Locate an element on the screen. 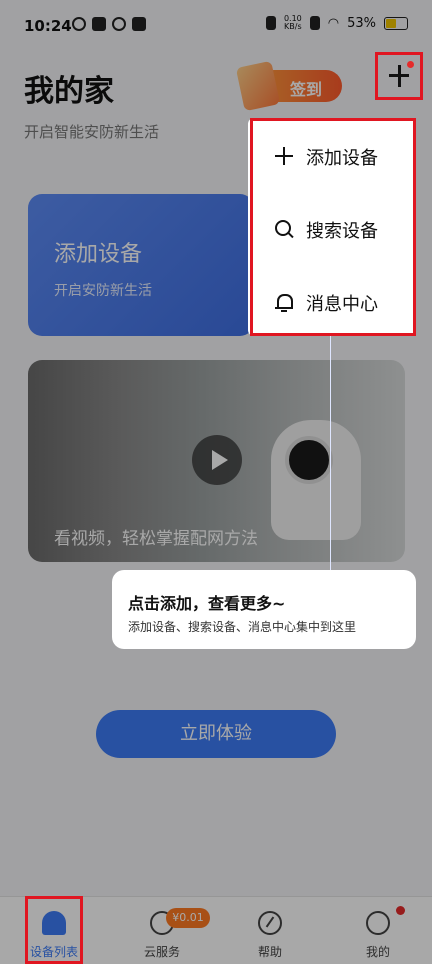 The height and width of the screenshot is (965, 432). add-dropdown-menu: 添加设备 搜索设备 消息中心 is located at coordinates (331, 227).